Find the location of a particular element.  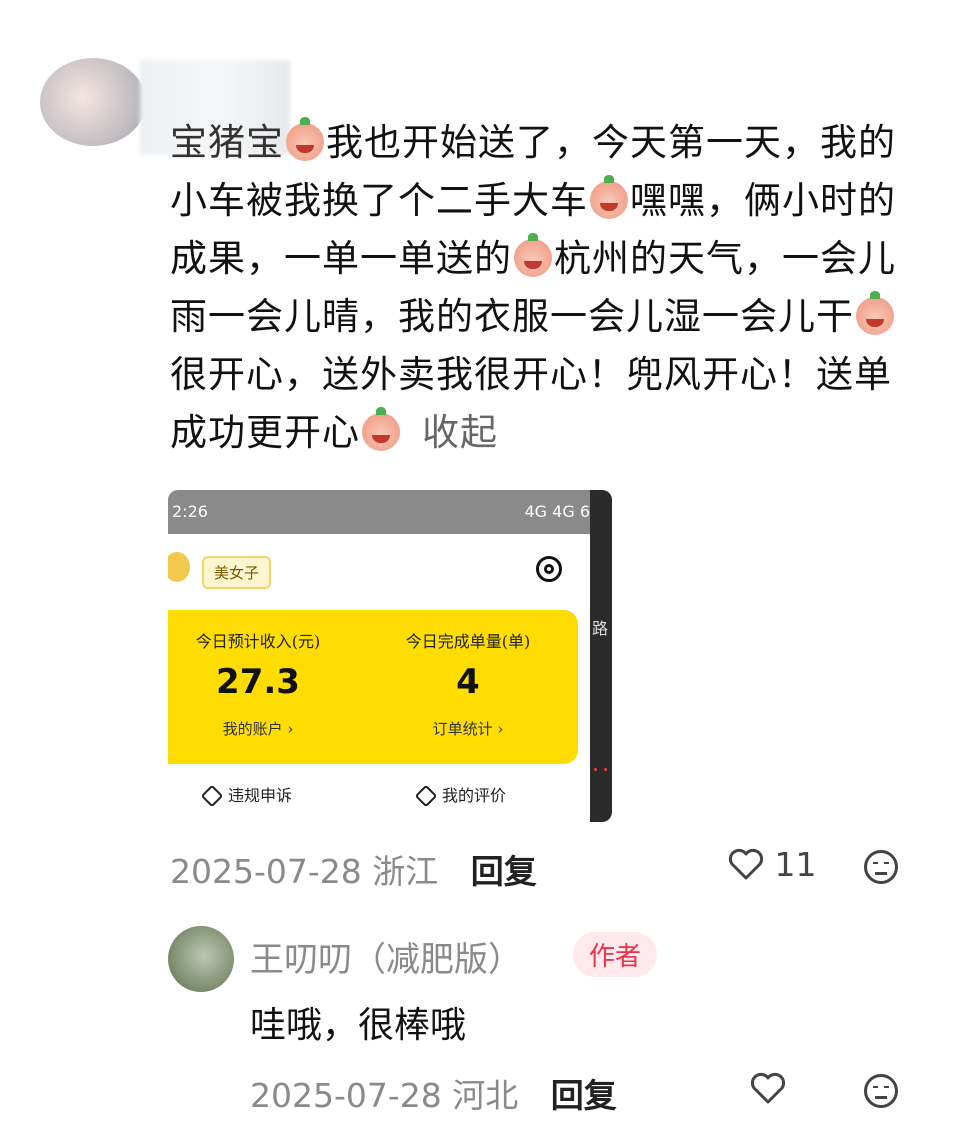

appeal-icon is located at coordinates (212, 796).